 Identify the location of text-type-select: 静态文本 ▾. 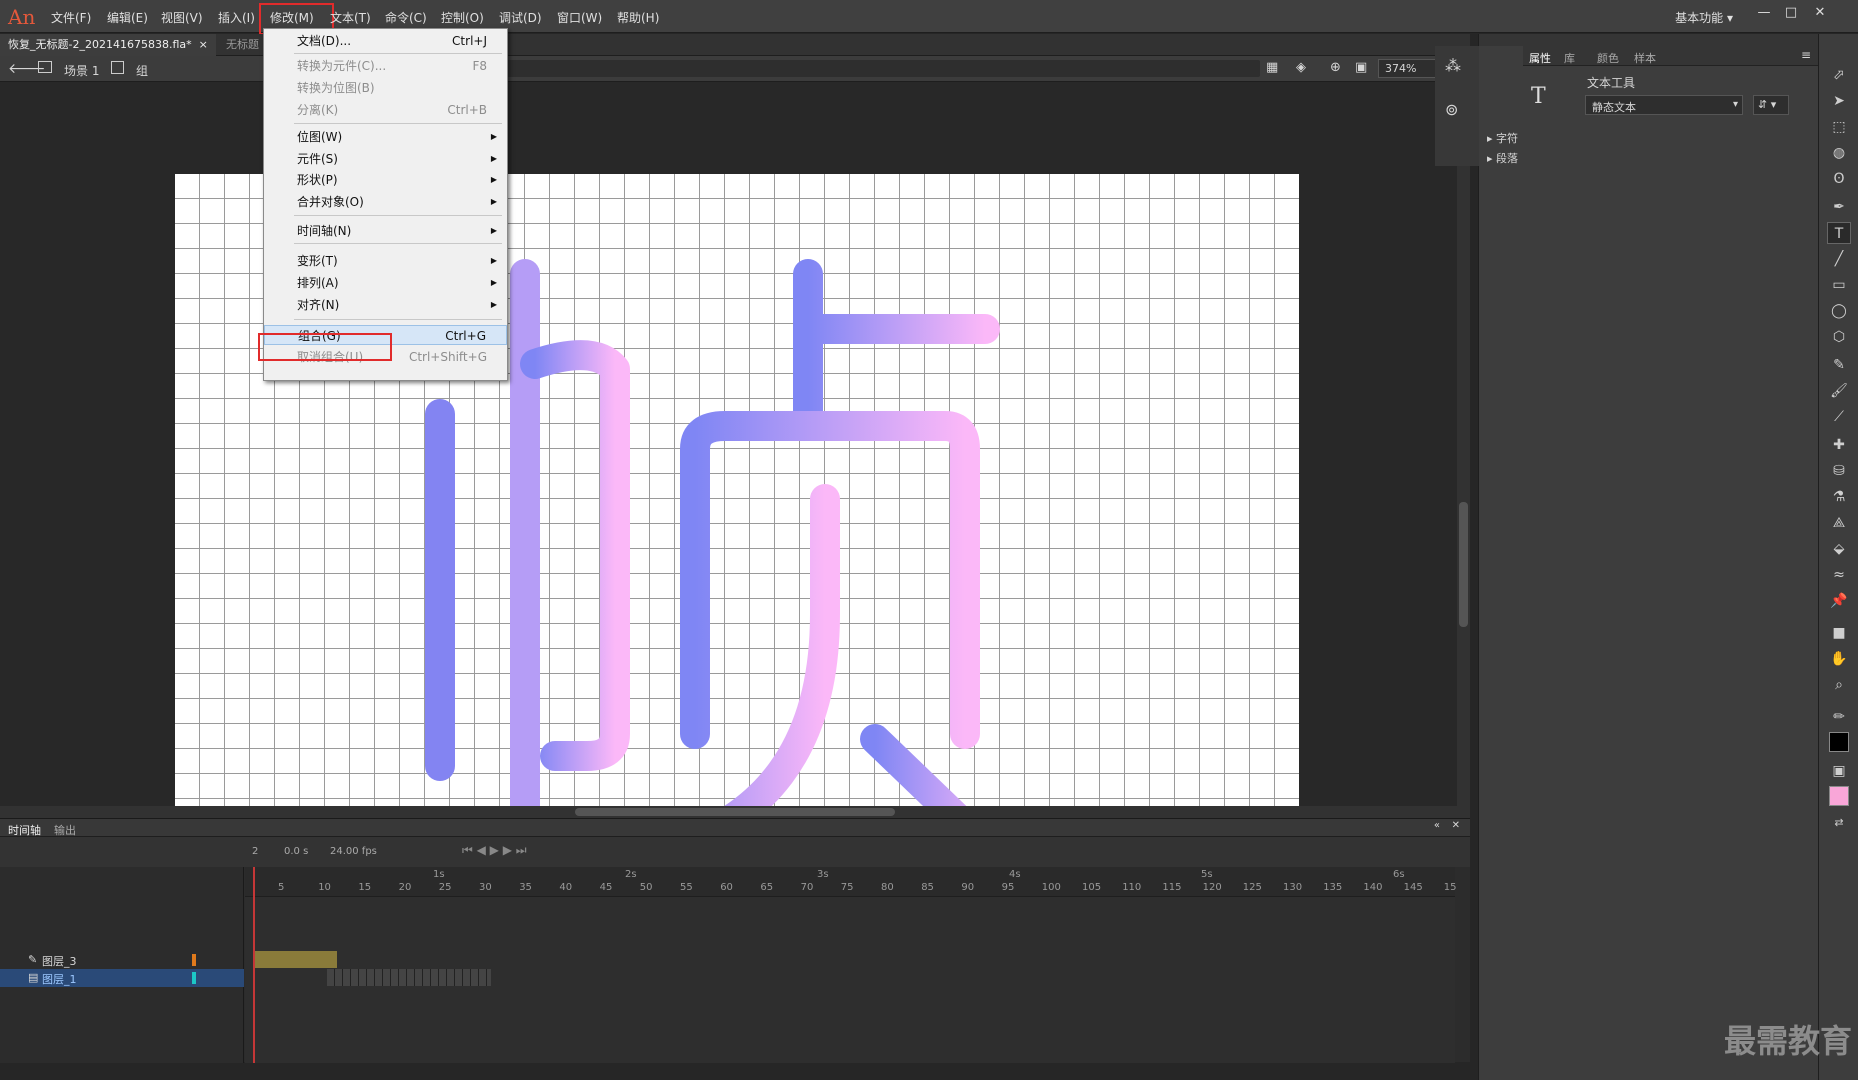
(1664, 105).